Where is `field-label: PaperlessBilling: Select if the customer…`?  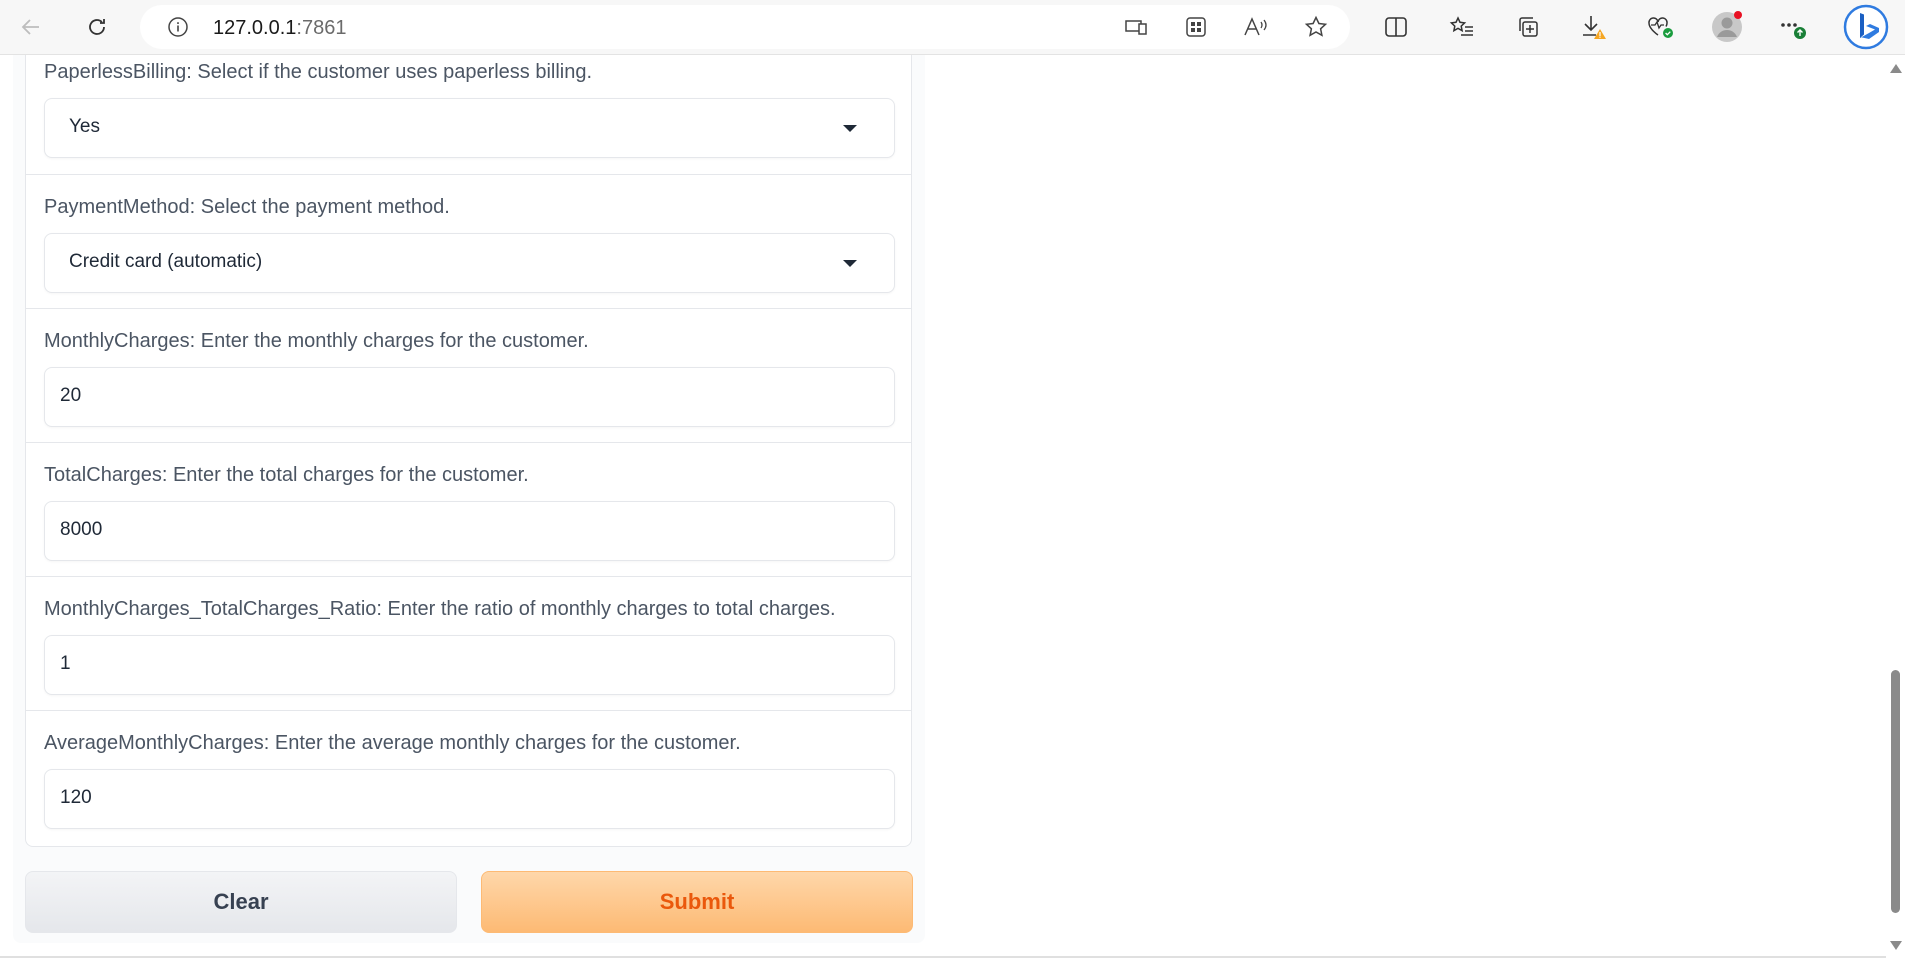
field-label: PaperlessBilling: Select if the customer… is located at coordinates (318, 72).